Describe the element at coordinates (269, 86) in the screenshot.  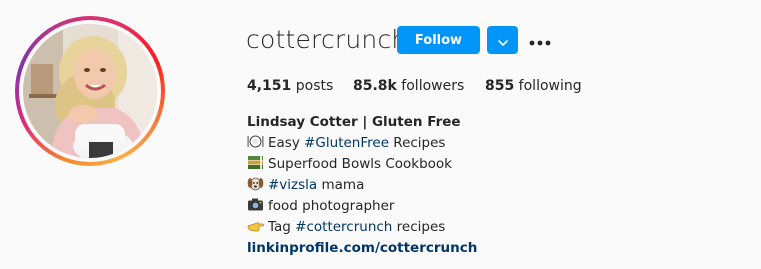
I see `posts-number: 4,151` at that location.